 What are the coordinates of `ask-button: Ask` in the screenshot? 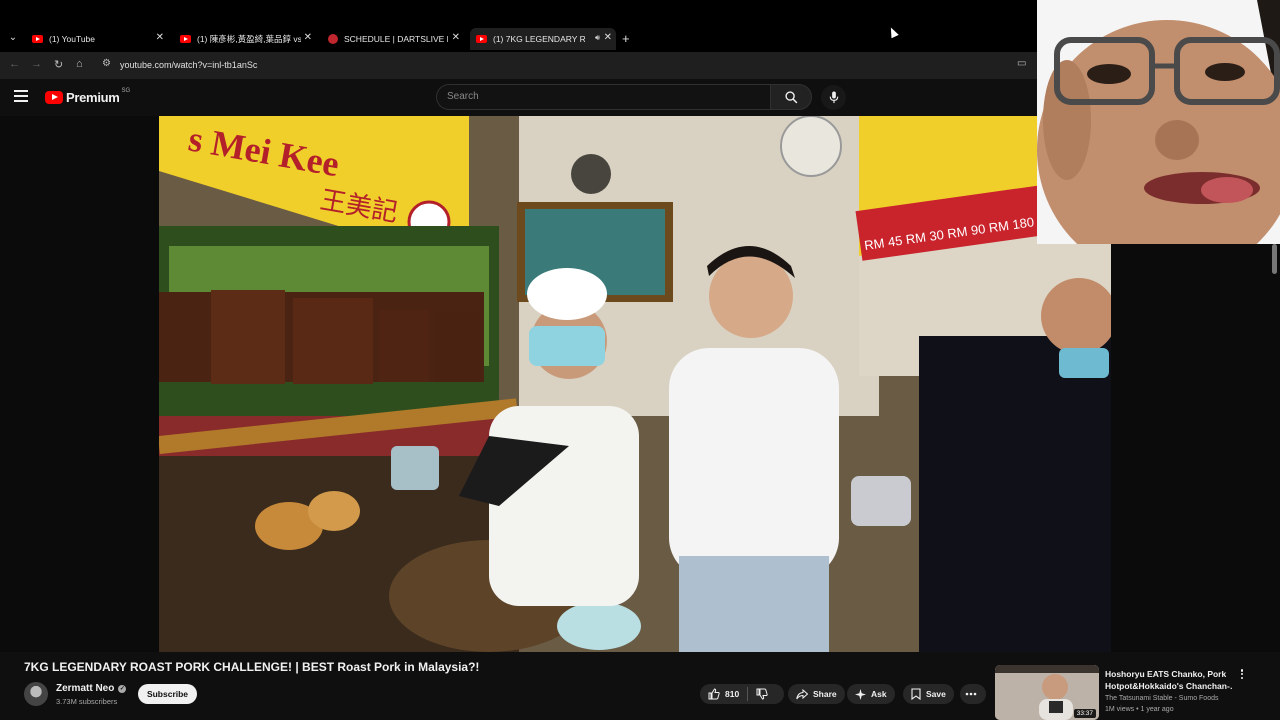 It's located at (871, 694).